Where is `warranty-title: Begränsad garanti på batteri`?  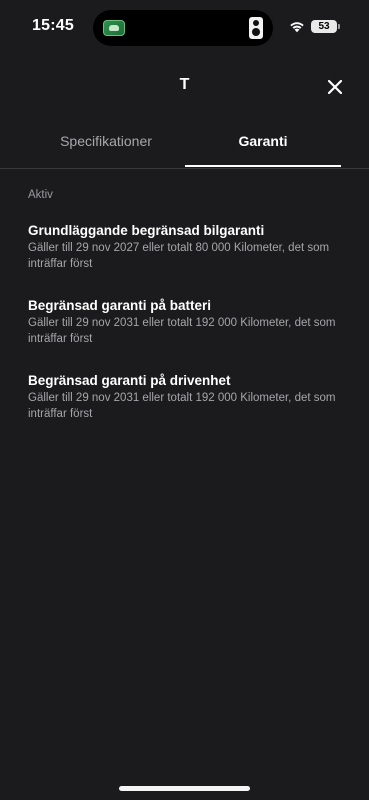
warranty-title: Begränsad garanti på batteri is located at coordinates (120, 305).